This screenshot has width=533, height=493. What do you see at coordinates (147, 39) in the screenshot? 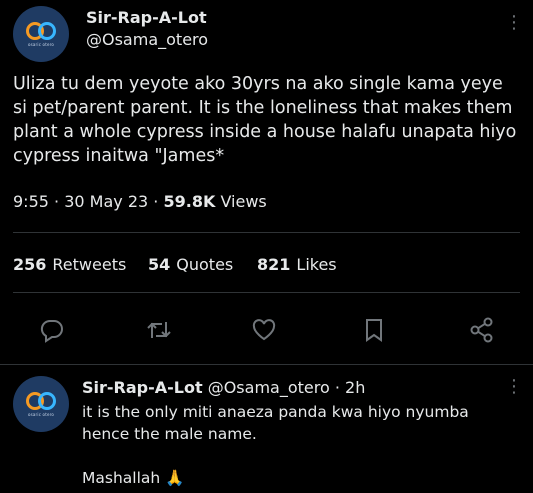
I see `author-handle: @Osama_otero` at bounding box center [147, 39].